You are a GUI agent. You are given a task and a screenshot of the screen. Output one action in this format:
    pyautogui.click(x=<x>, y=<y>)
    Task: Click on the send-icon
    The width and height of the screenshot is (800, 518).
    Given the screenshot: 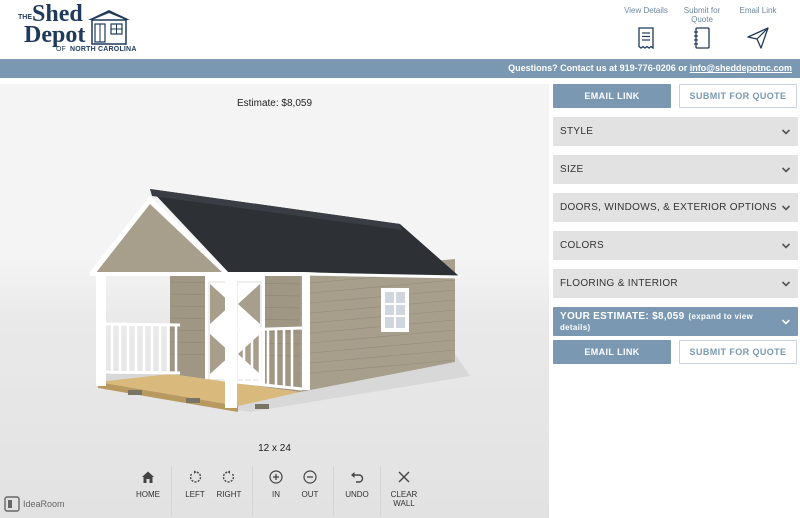 What is the action you would take?
    pyautogui.click(x=758, y=38)
    